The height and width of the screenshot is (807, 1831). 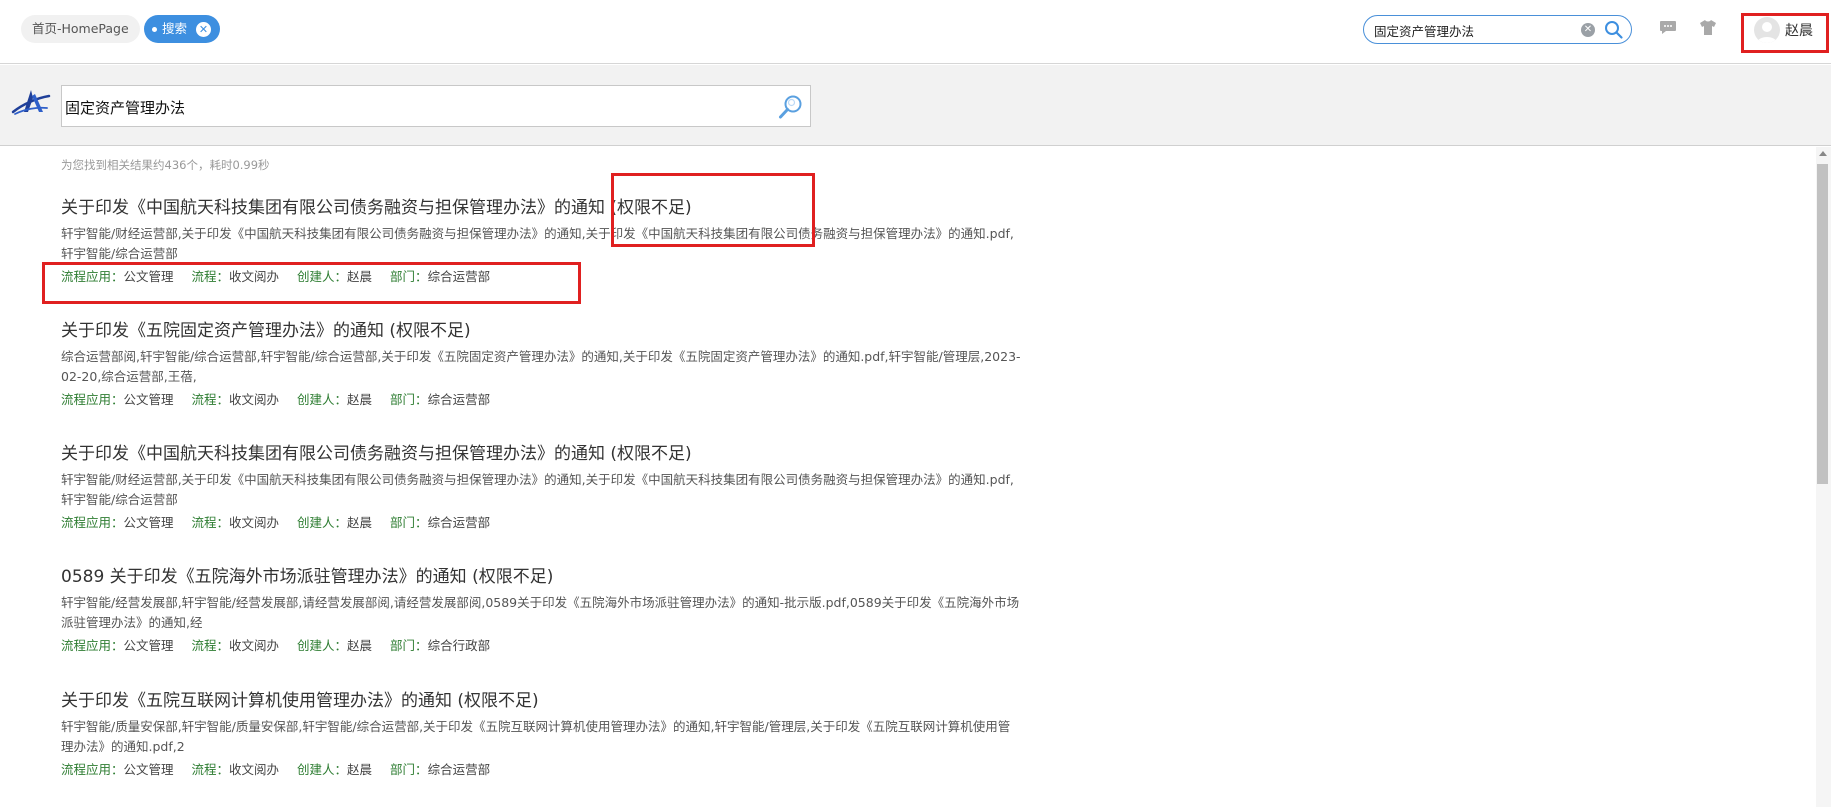 I want to click on scroll-up-arrow-icon, so click(x=1823, y=153).